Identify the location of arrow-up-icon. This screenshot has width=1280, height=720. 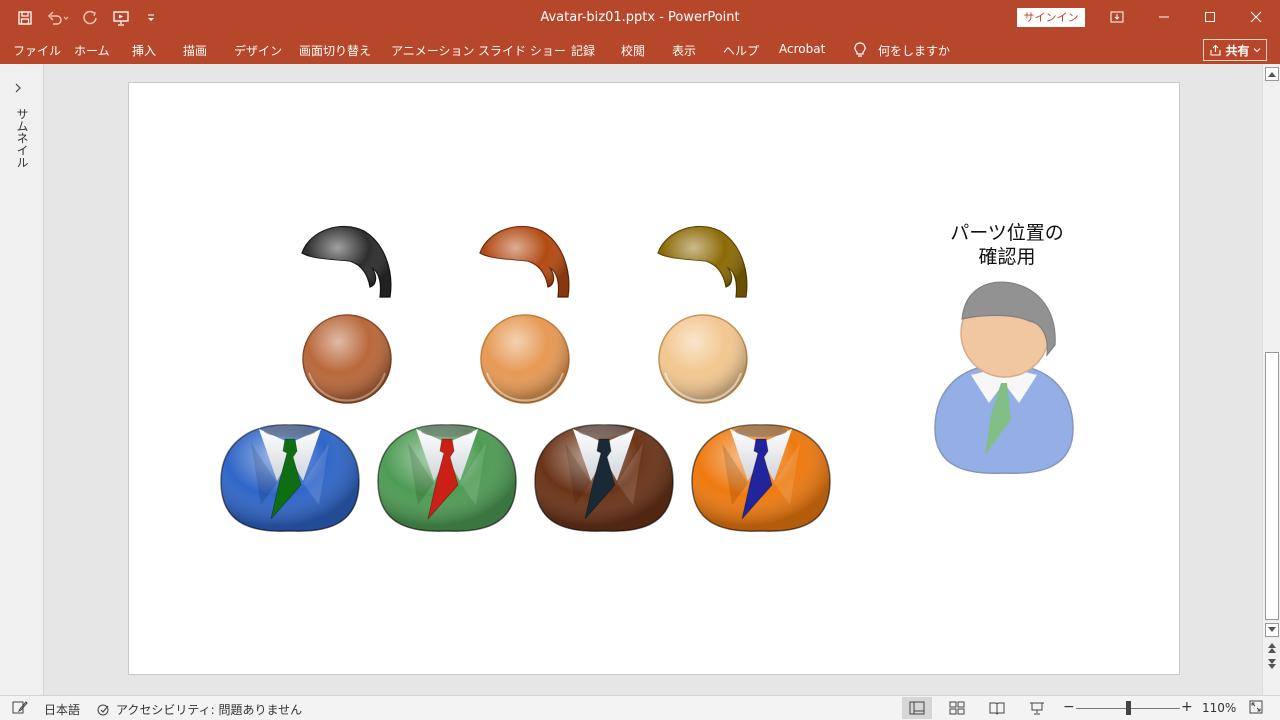
(1272, 74).